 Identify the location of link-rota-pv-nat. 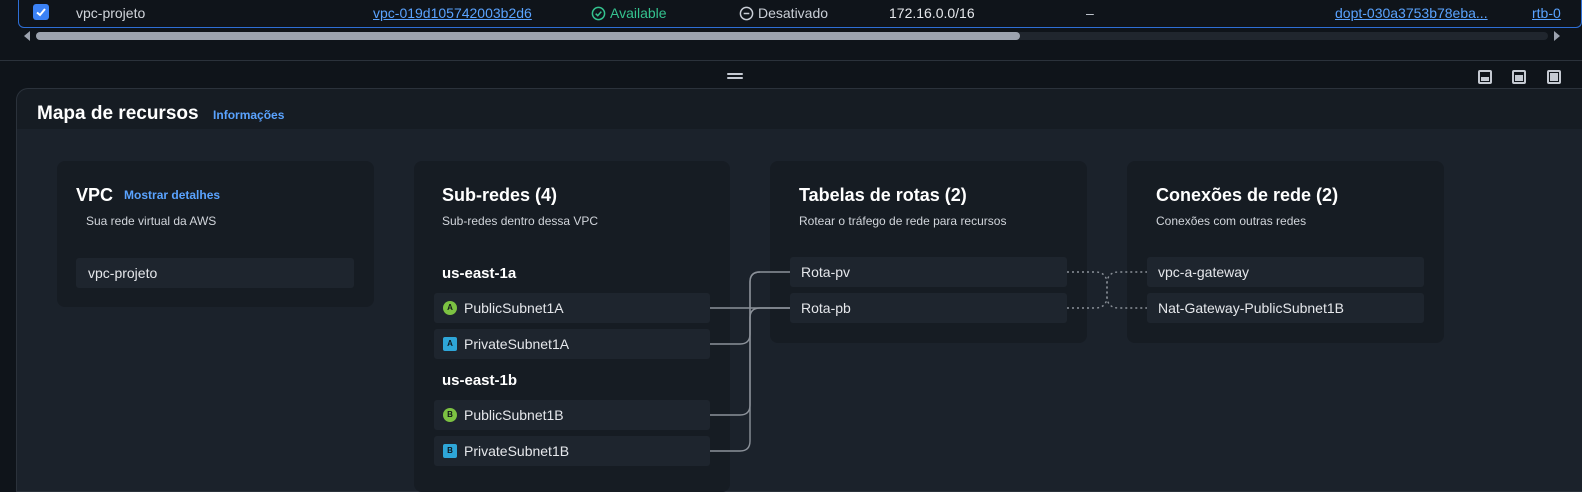
(1107, 290).